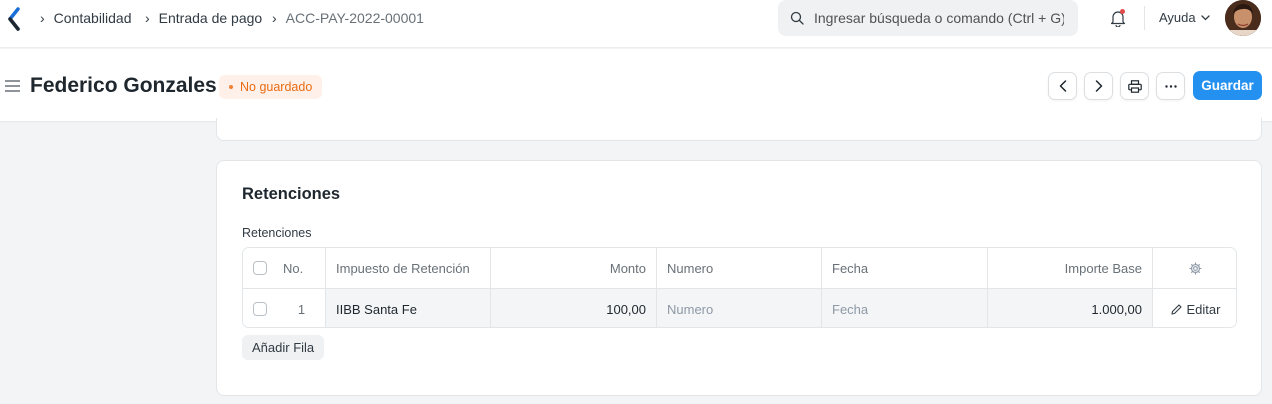 Image resolution: width=1272 pixels, height=404 pixels. Describe the element at coordinates (905, 268) in the screenshot. I see `column-header-fecha: Fecha` at that location.